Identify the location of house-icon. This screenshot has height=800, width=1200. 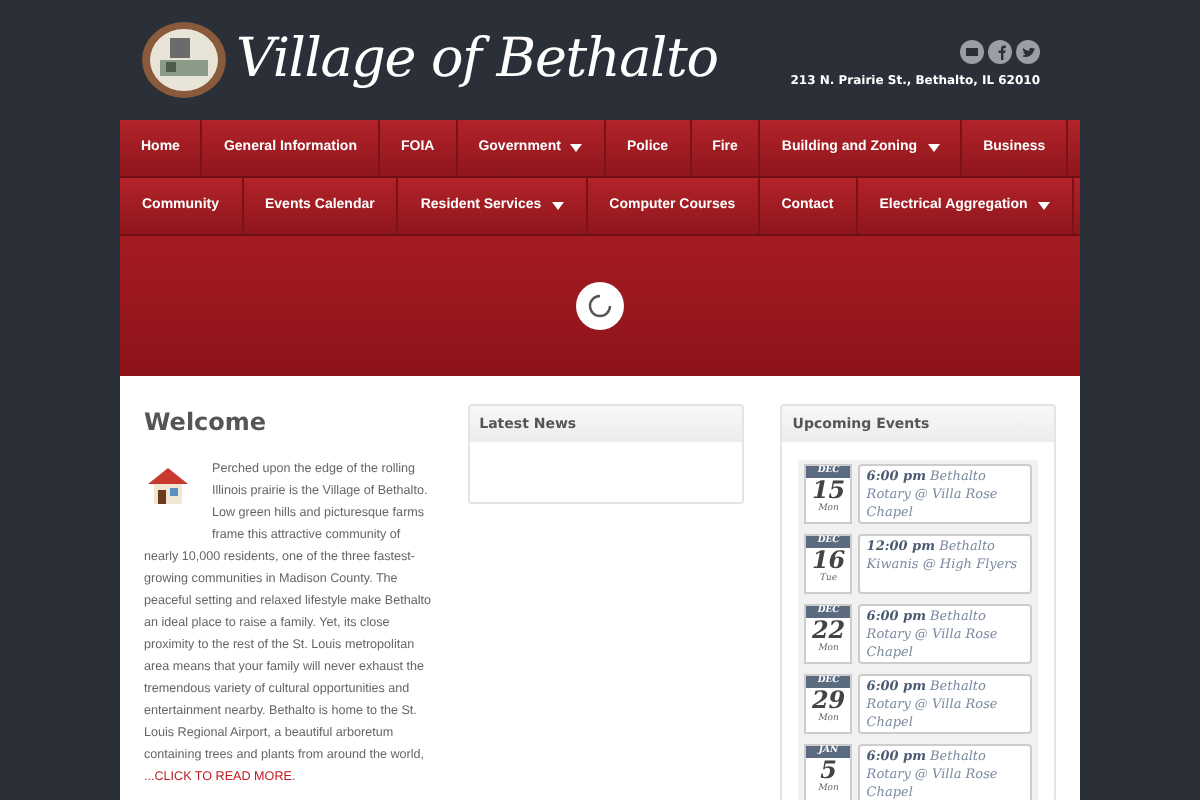
(168, 486).